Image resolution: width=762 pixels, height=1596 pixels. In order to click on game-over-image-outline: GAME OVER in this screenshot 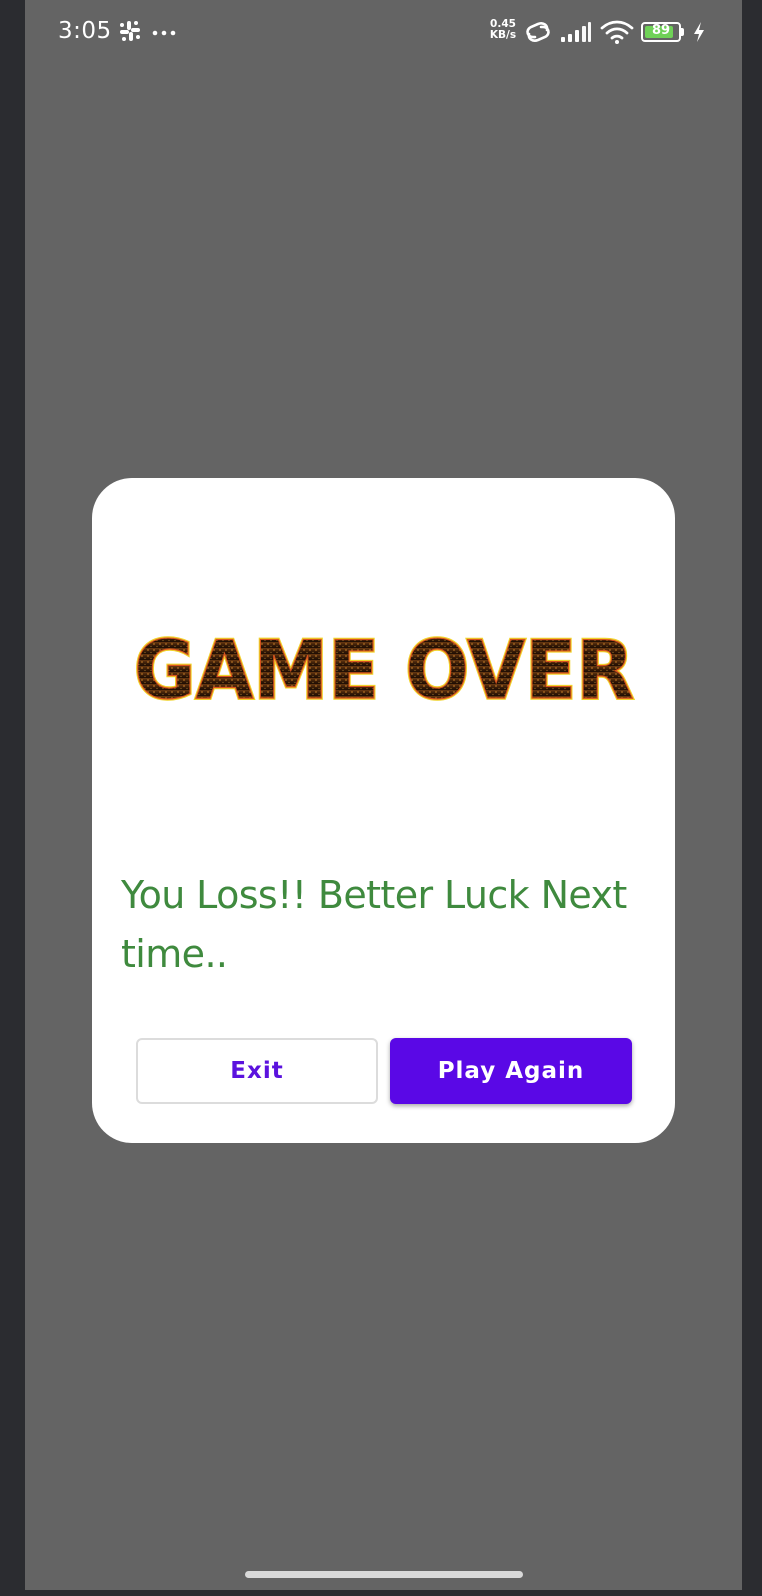, I will do `click(384, 670)`.